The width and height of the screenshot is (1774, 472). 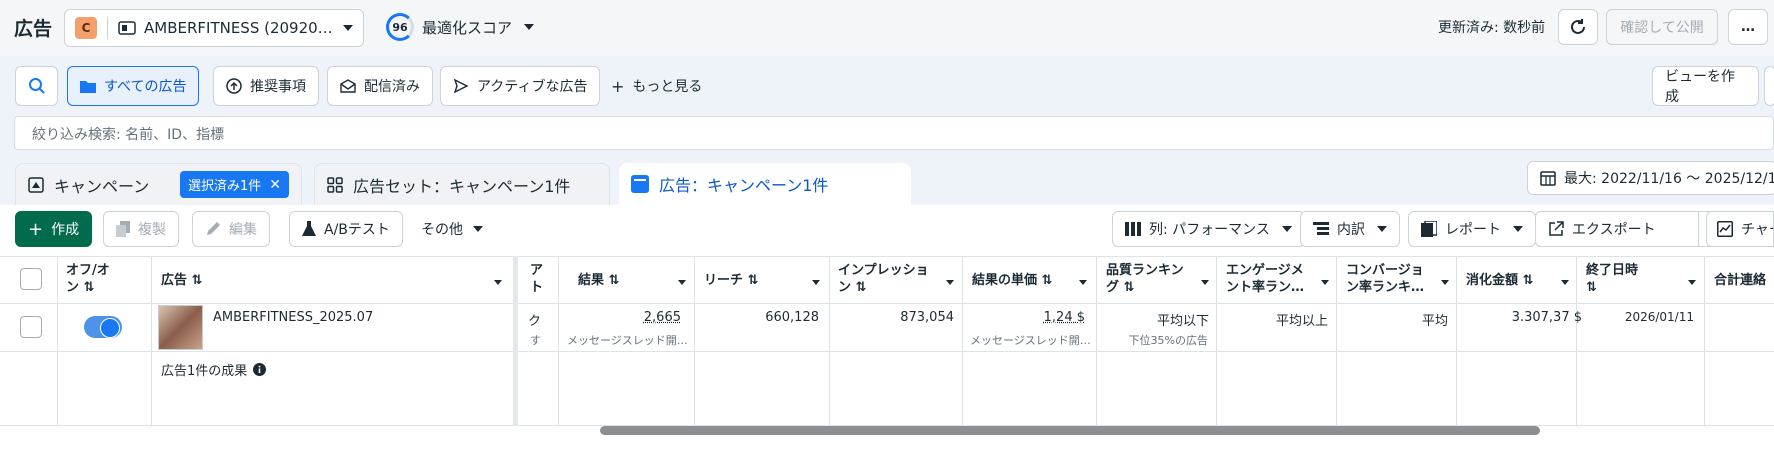 What do you see at coordinates (1265, 270) in the screenshot?
I see `header-line: エンゲージメ` at bounding box center [1265, 270].